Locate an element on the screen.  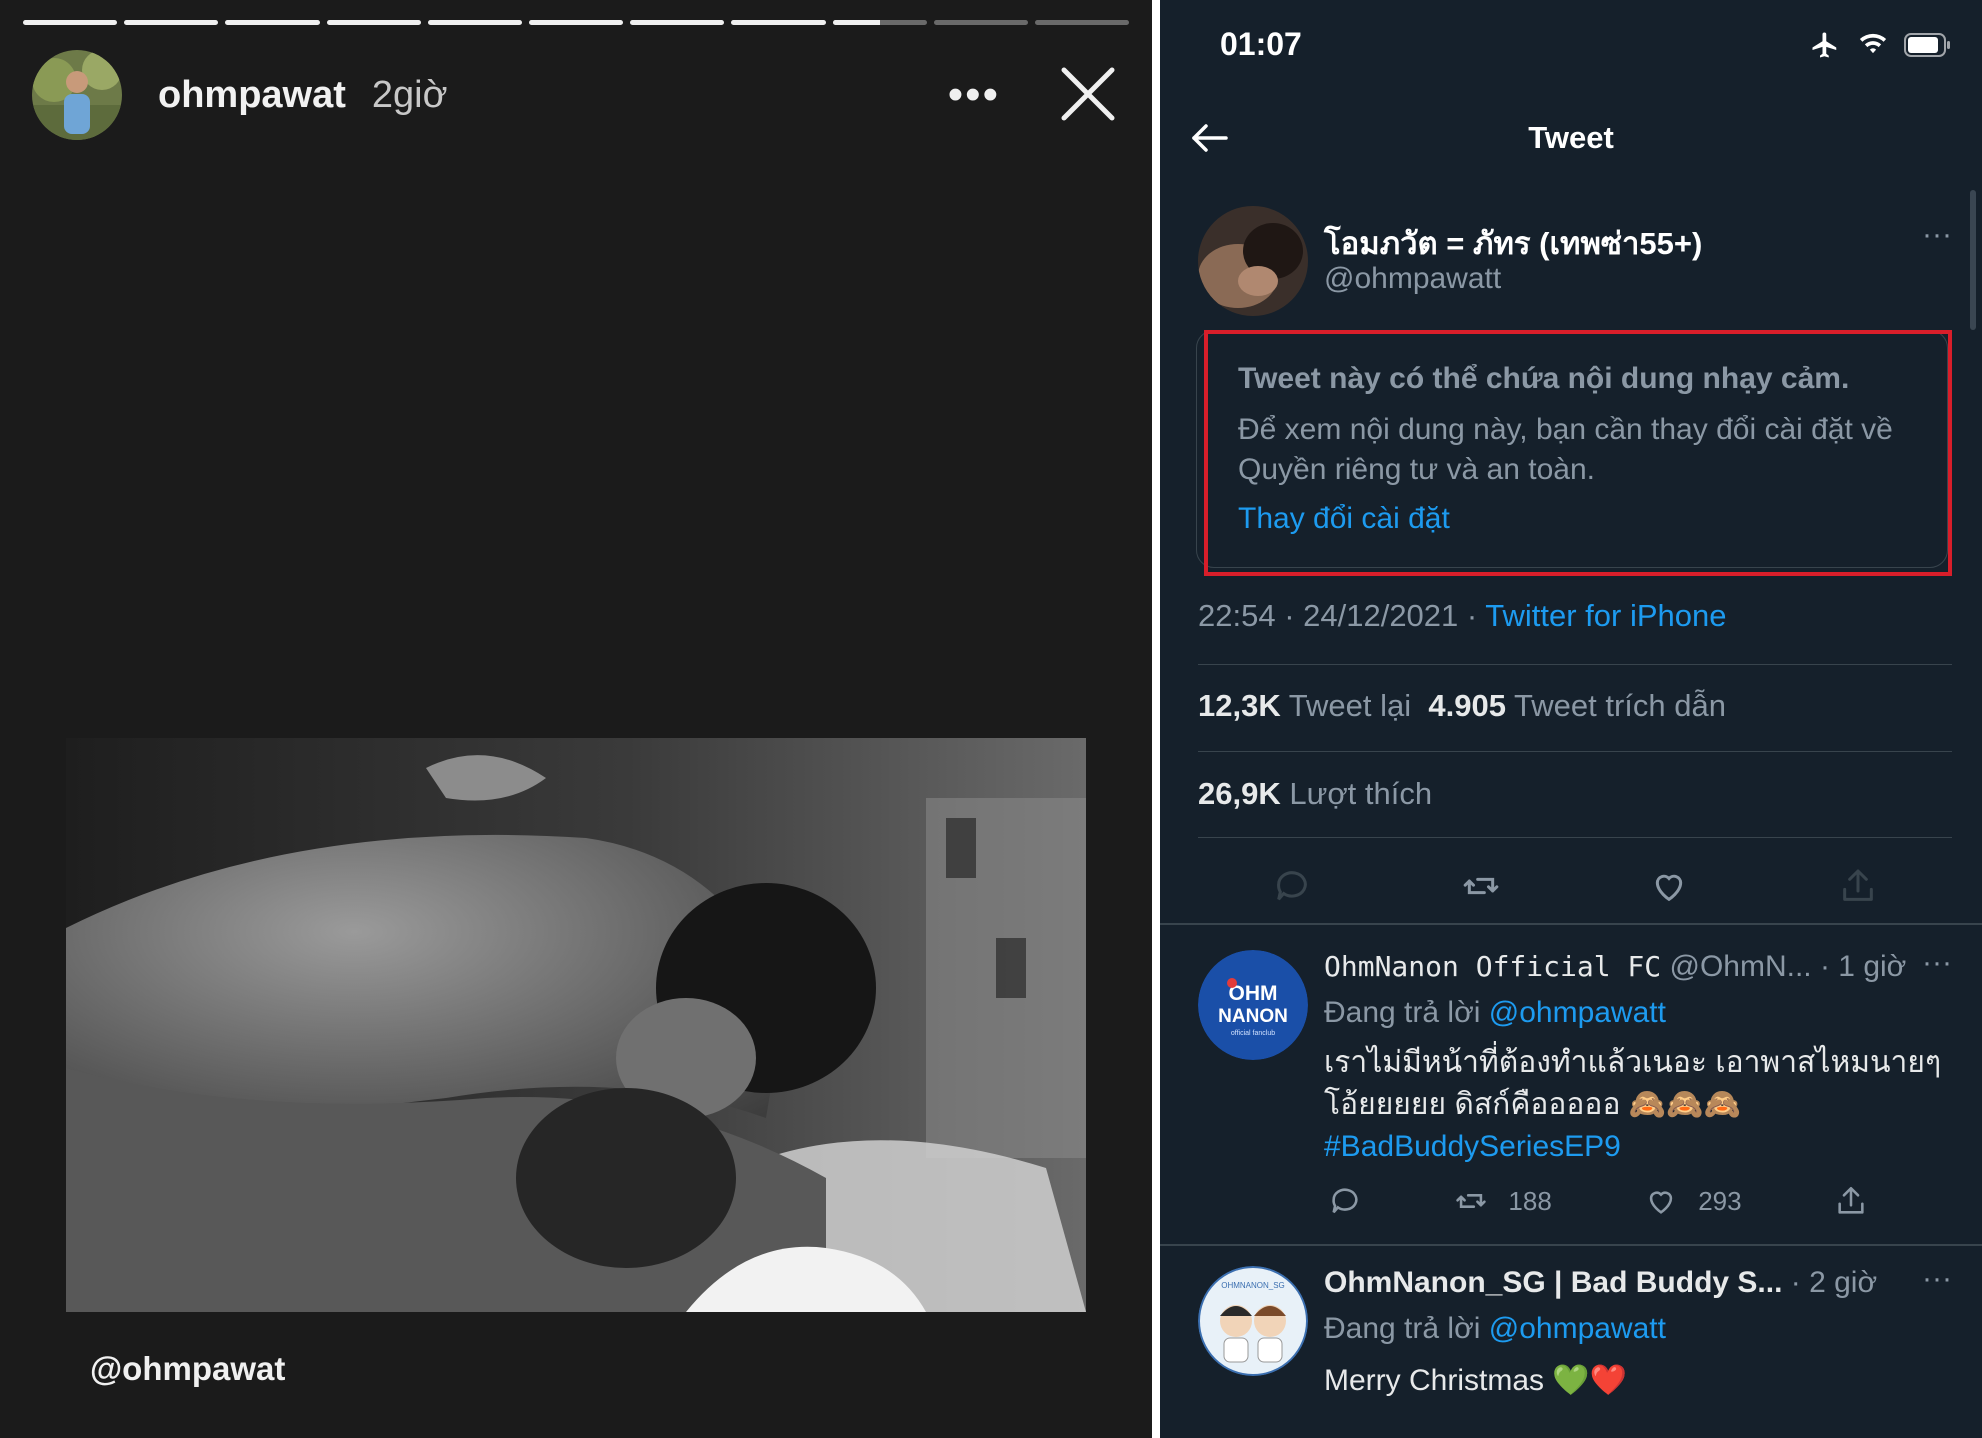
story-progress-bar is located at coordinates (576, 23).